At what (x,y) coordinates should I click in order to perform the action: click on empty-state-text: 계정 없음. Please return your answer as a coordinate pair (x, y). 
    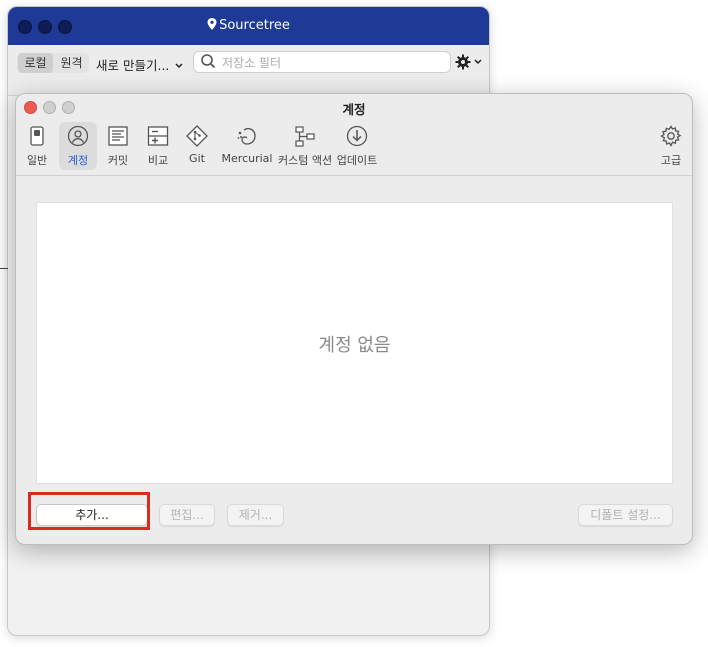
    Looking at the image, I should click on (354, 345).